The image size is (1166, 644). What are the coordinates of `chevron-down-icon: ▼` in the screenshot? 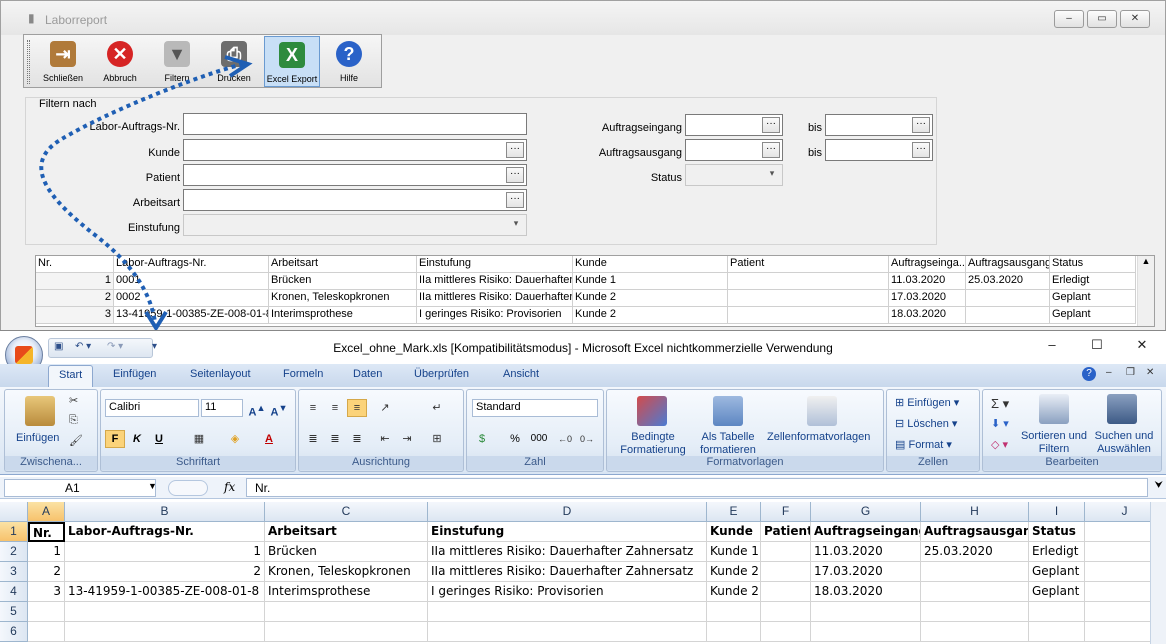 It's located at (152, 486).